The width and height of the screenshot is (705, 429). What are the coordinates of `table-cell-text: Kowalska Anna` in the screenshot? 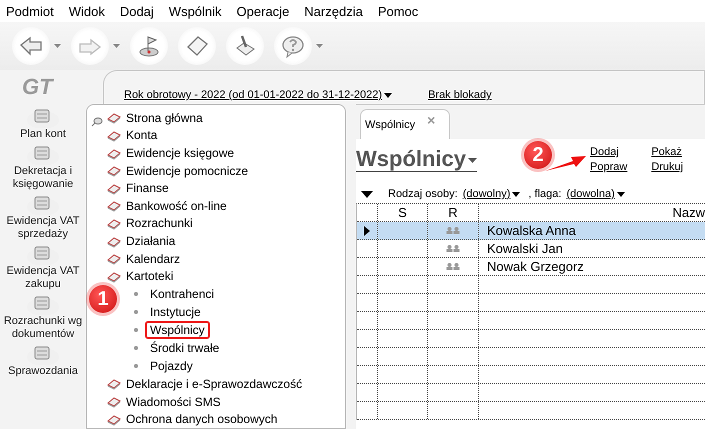 It's located at (531, 230).